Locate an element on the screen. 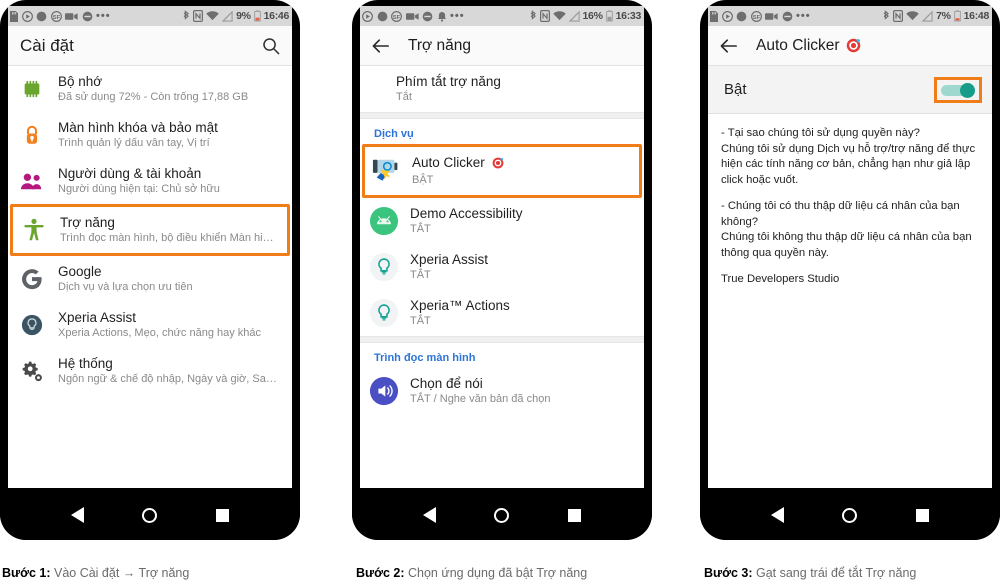  accessibility-icon is located at coordinates (34, 230).